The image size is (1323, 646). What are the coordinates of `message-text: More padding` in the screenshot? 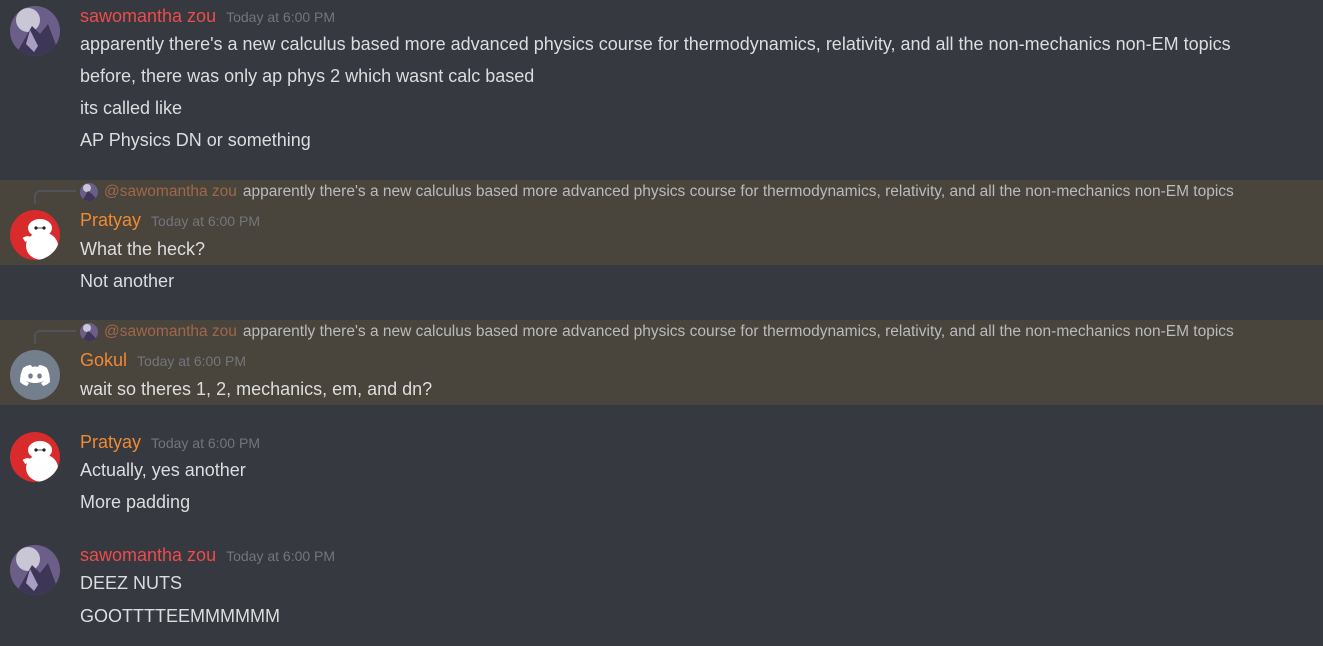 It's located at (135, 502).